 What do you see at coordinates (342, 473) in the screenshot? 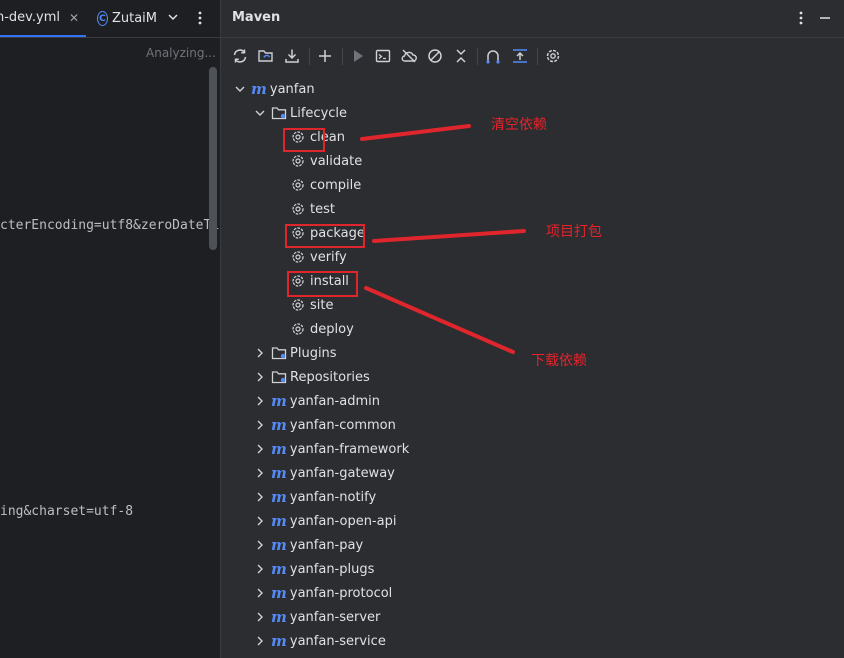
I see `tree-node-label: yanfan-gateway` at bounding box center [342, 473].